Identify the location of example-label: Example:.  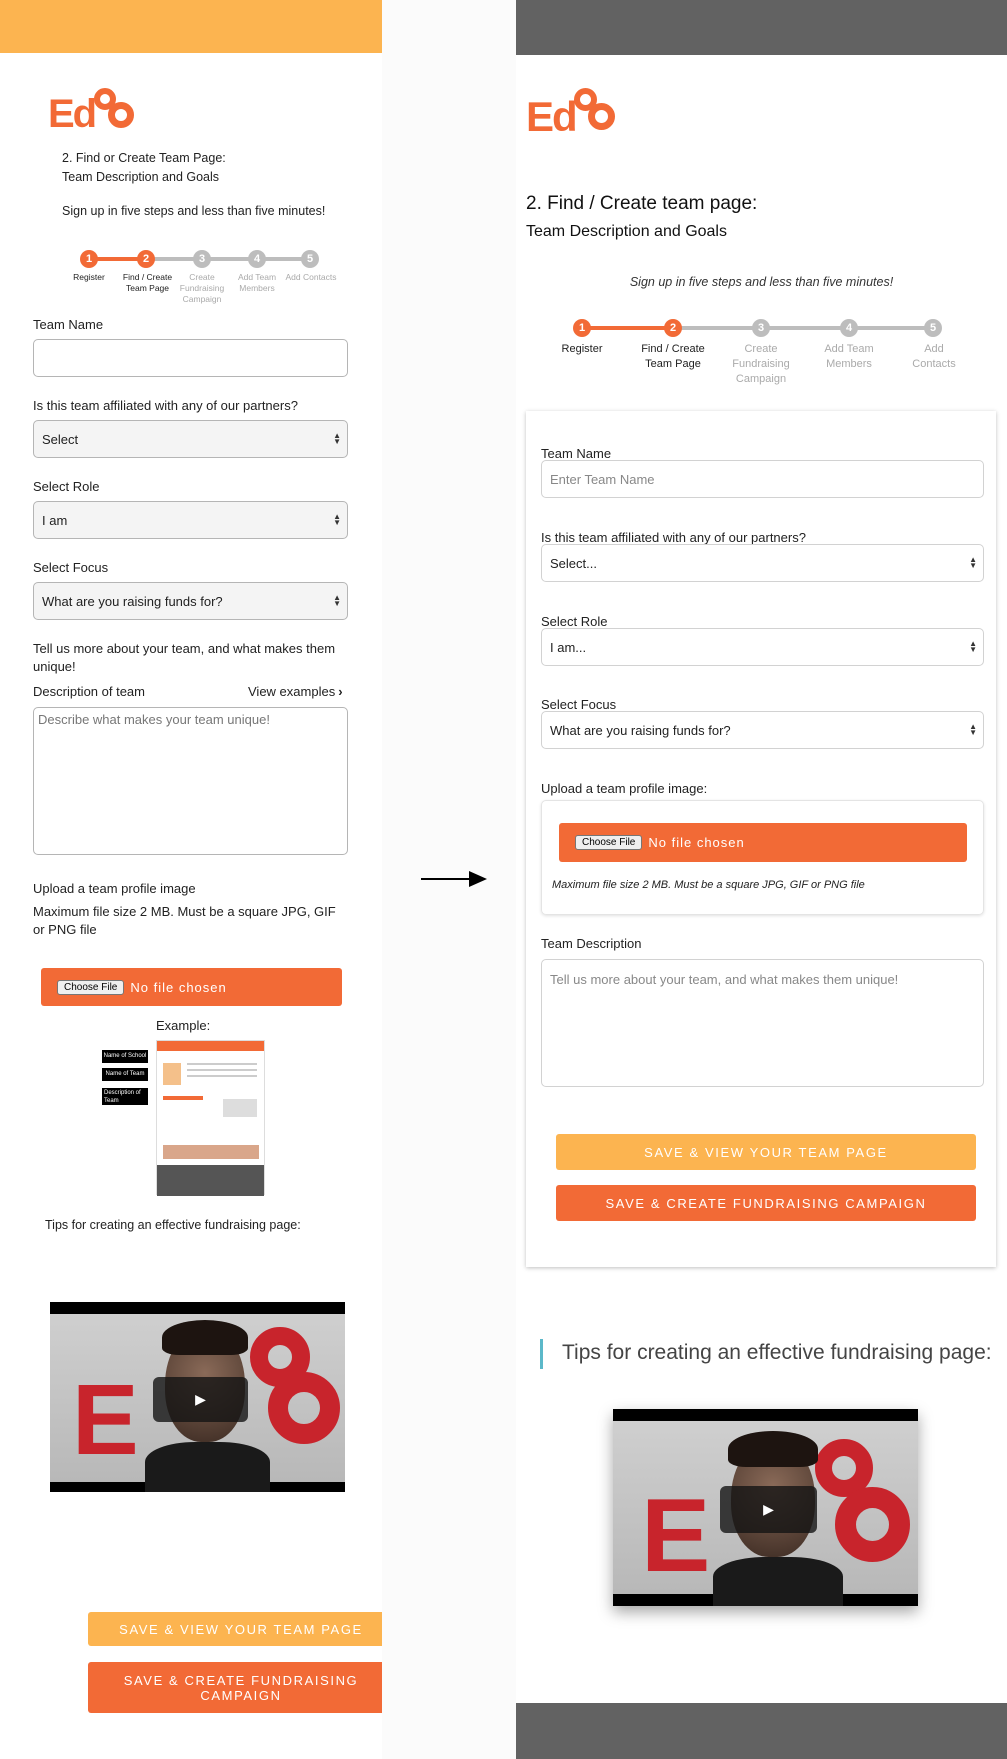
(183, 1025).